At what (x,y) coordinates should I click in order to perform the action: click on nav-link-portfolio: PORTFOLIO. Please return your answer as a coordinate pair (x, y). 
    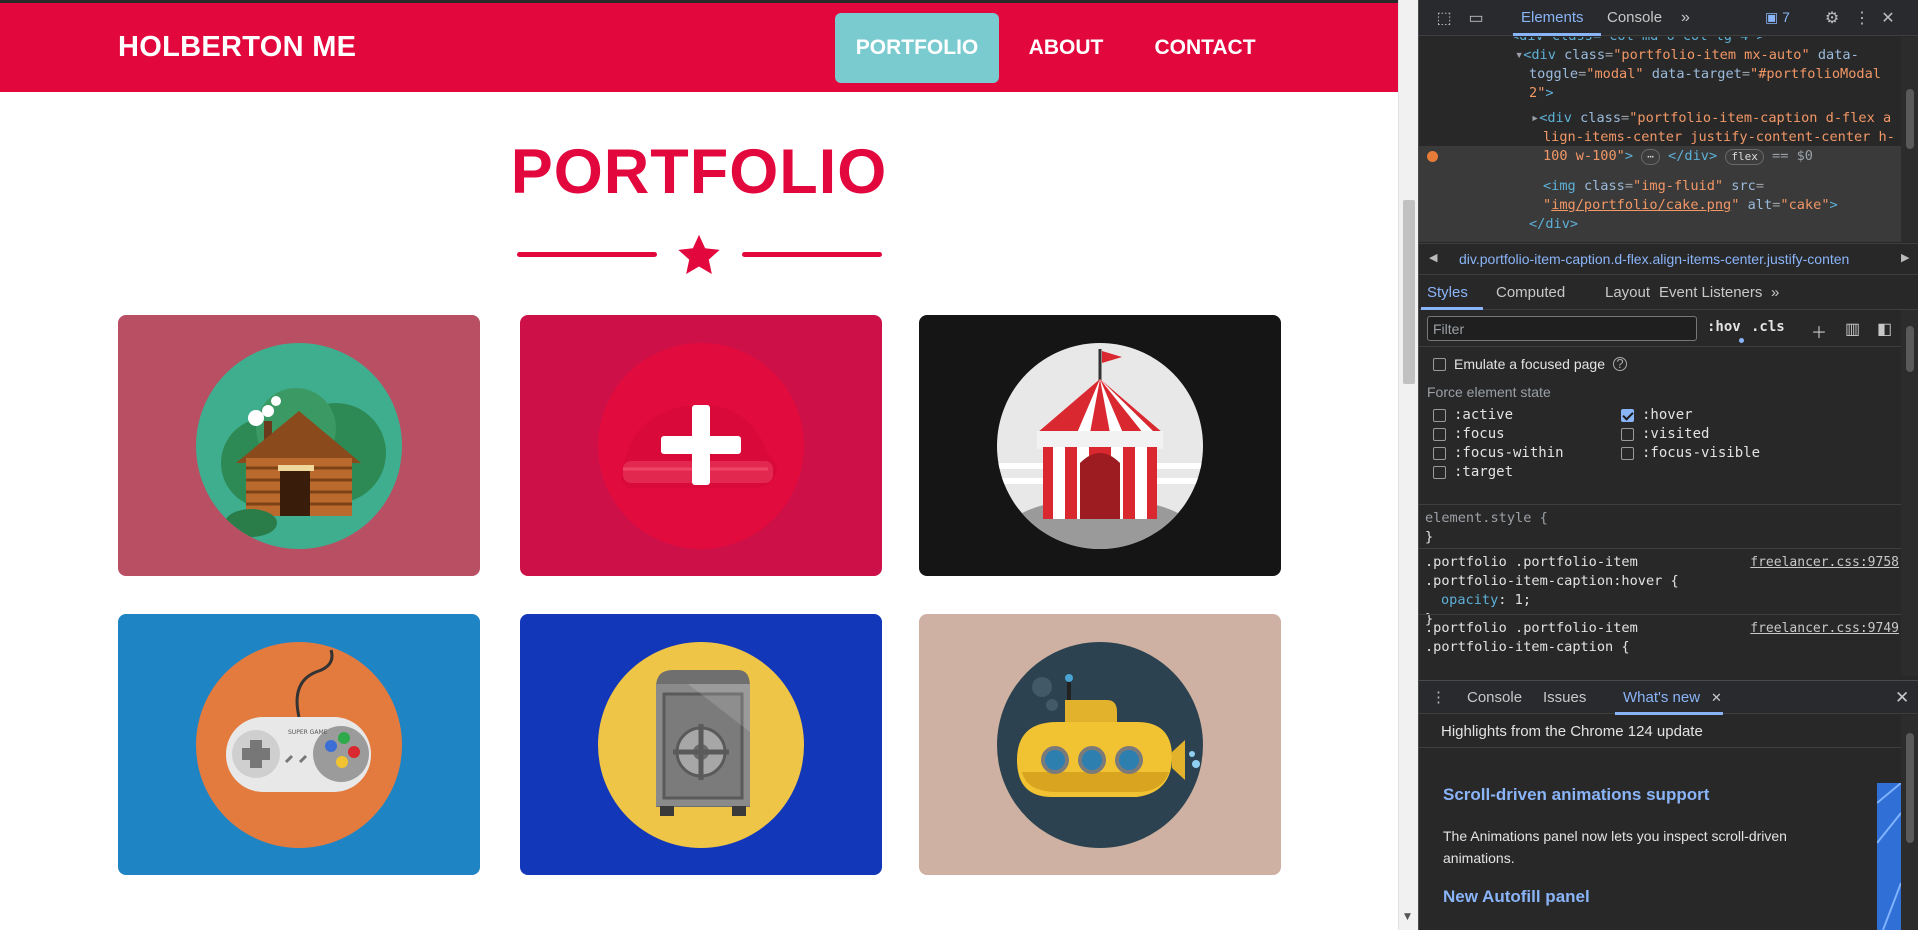
    Looking at the image, I should click on (917, 48).